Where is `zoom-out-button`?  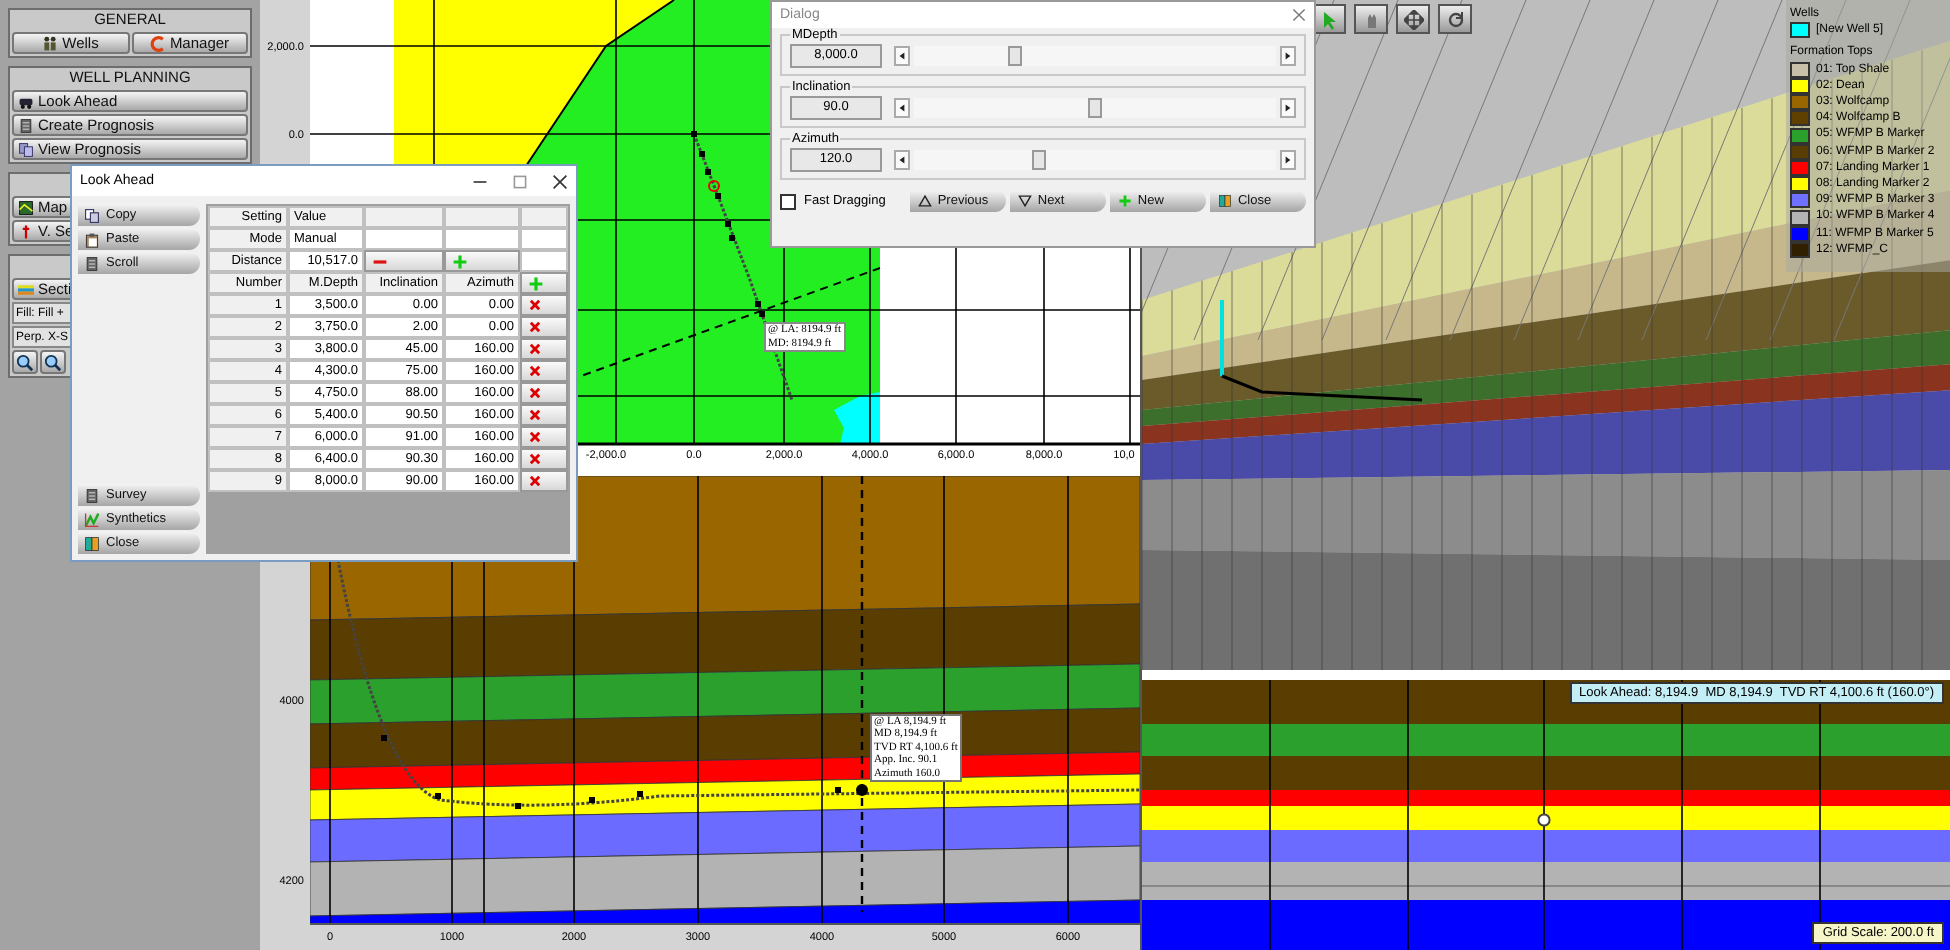
zoom-out-button is located at coordinates (53, 362).